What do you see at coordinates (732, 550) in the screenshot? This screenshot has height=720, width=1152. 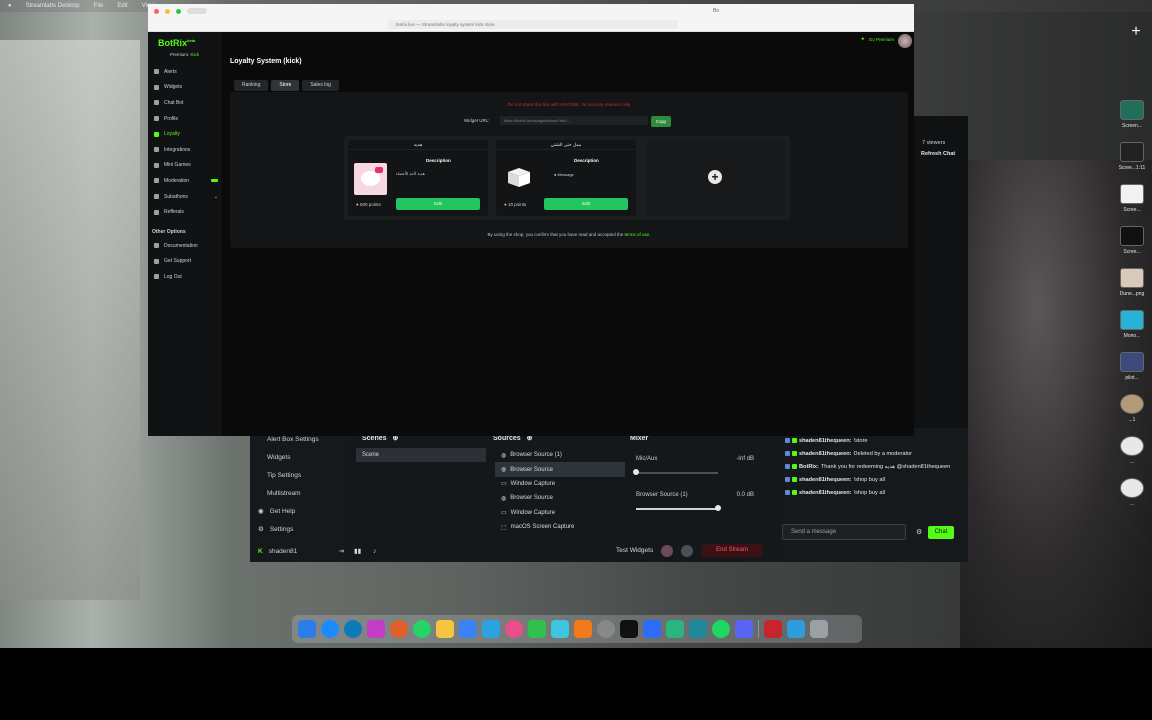 I see `end-stream-button: End Stream` at bounding box center [732, 550].